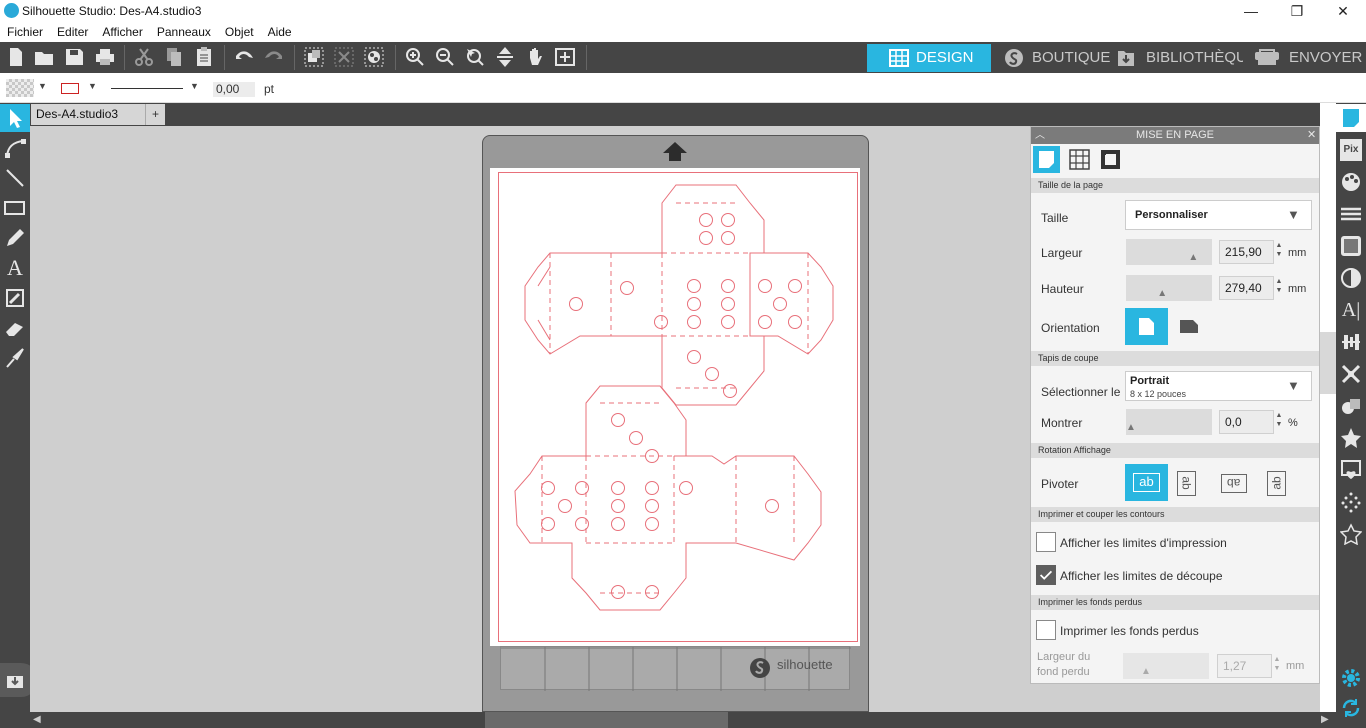  What do you see at coordinates (72, 30) in the screenshot?
I see `menu-editer: Editer` at bounding box center [72, 30].